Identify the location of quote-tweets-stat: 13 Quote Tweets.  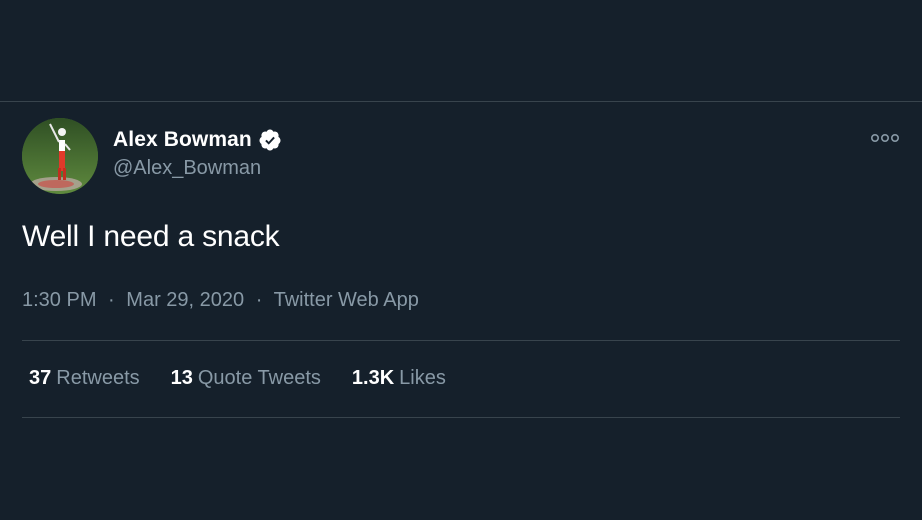
(246, 378).